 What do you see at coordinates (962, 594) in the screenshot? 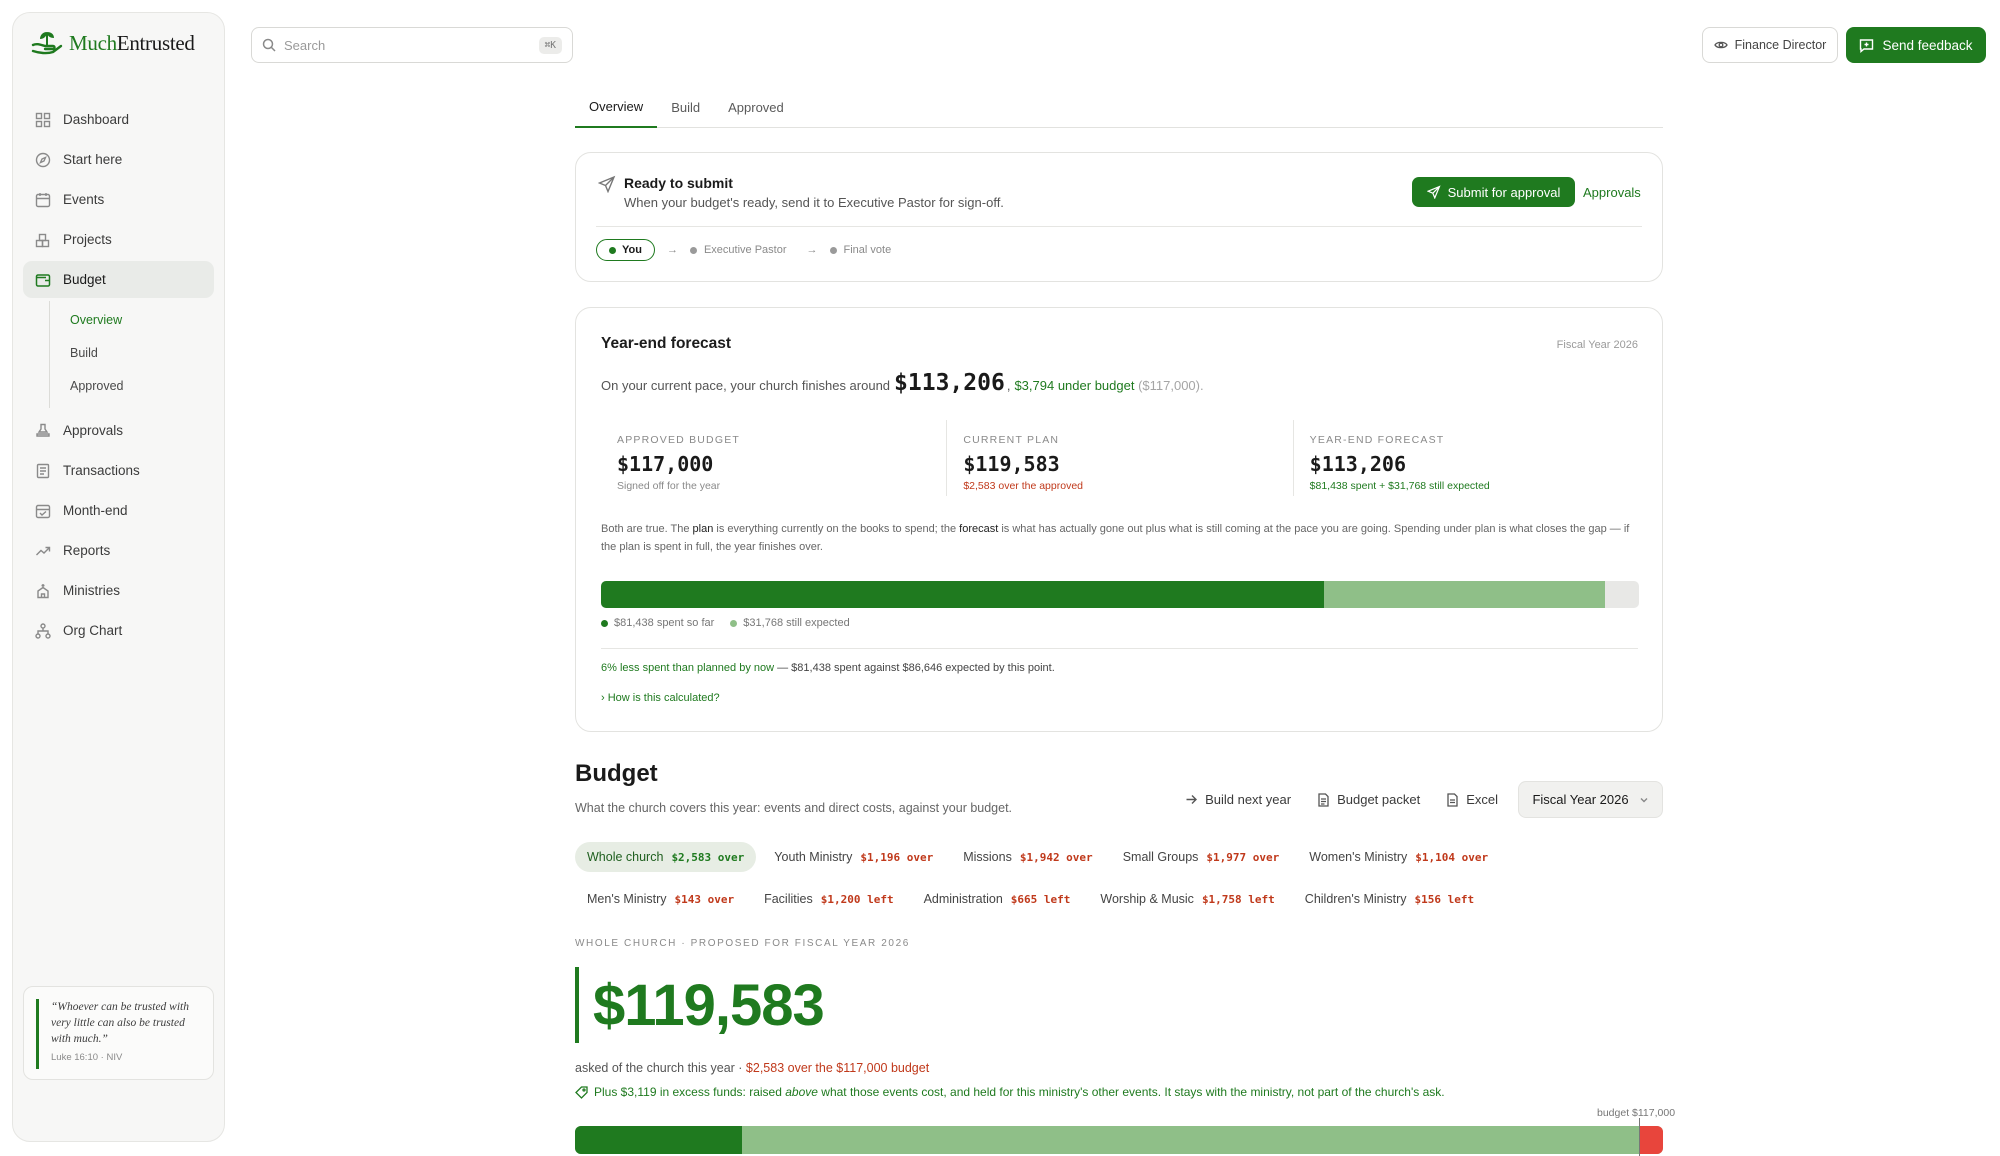
I see `bar-spent` at bounding box center [962, 594].